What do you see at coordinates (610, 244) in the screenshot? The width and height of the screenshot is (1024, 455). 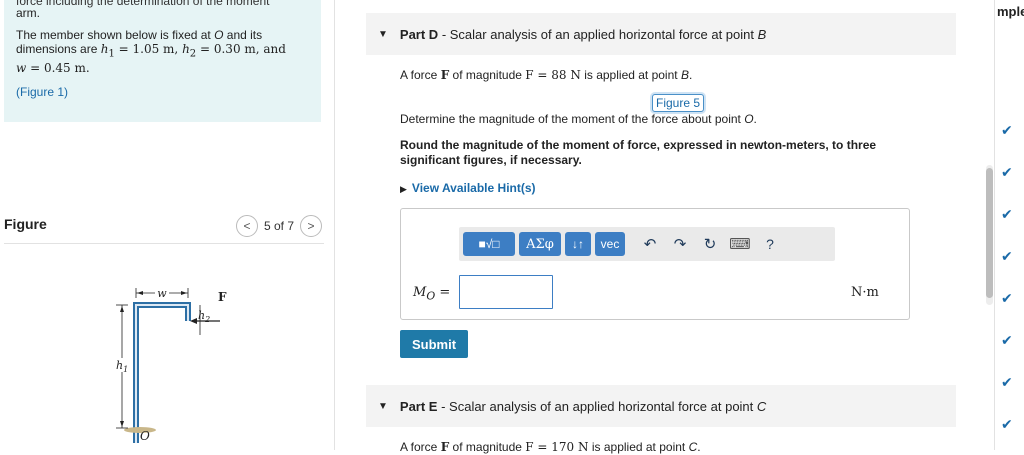 I see `vector-button: vec` at bounding box center [610, 244].